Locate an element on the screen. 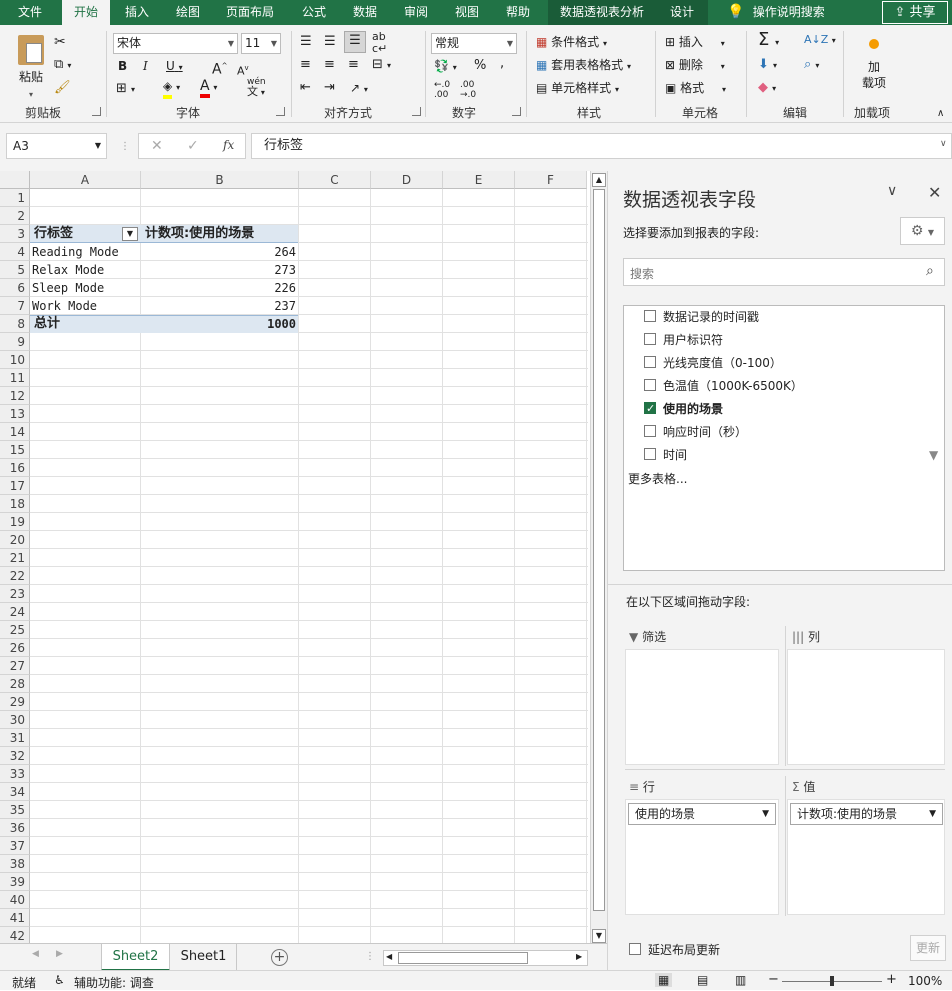  row-header: 4 is located at coordinates (15, 252).